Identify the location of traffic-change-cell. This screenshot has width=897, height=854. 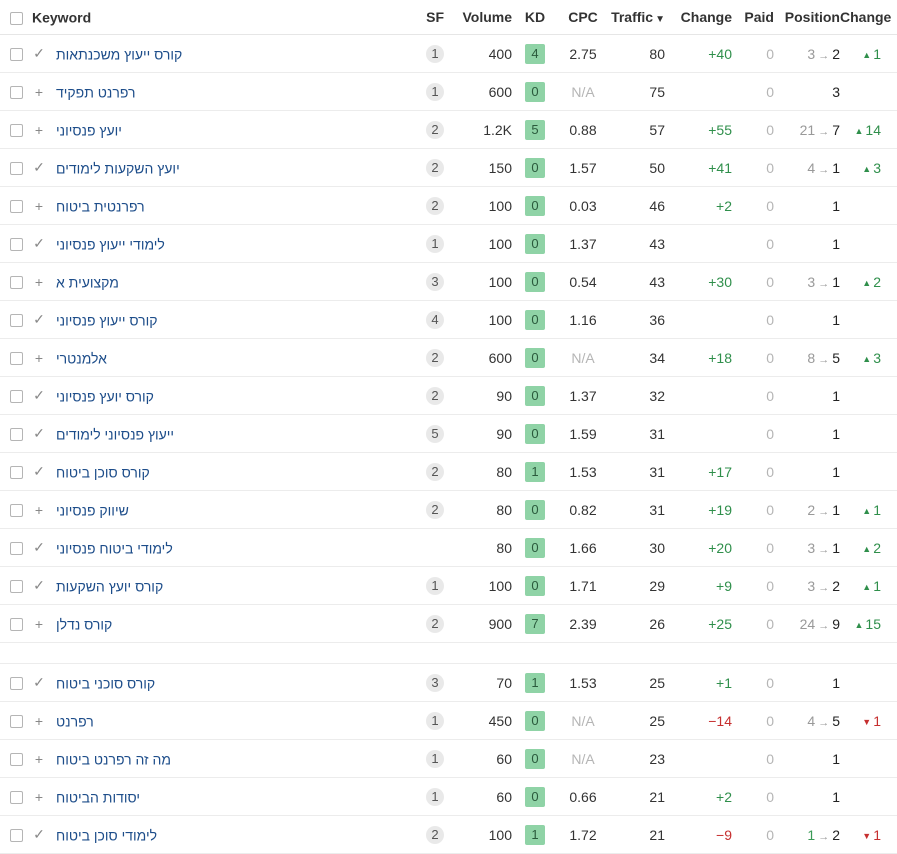
(698, 91).